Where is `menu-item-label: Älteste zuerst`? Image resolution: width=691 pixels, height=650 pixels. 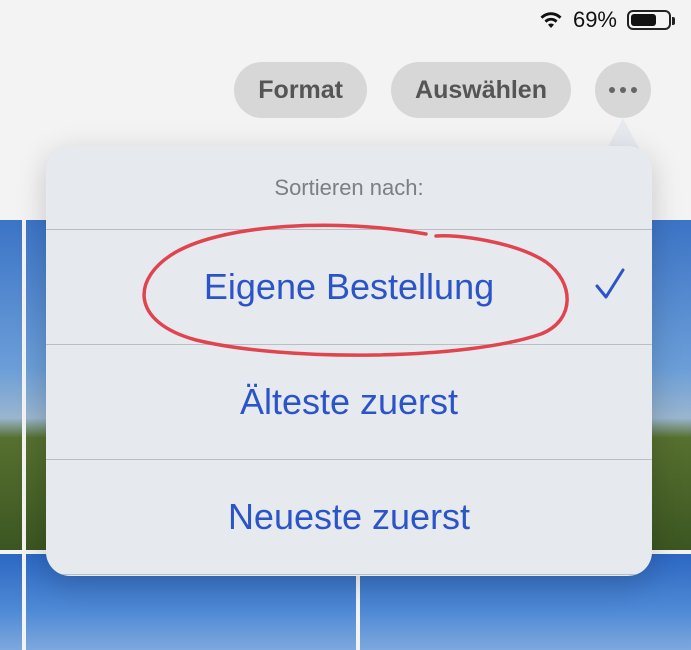 menu-item-label: Älteste zuerst is located at coordinates (349, 401).